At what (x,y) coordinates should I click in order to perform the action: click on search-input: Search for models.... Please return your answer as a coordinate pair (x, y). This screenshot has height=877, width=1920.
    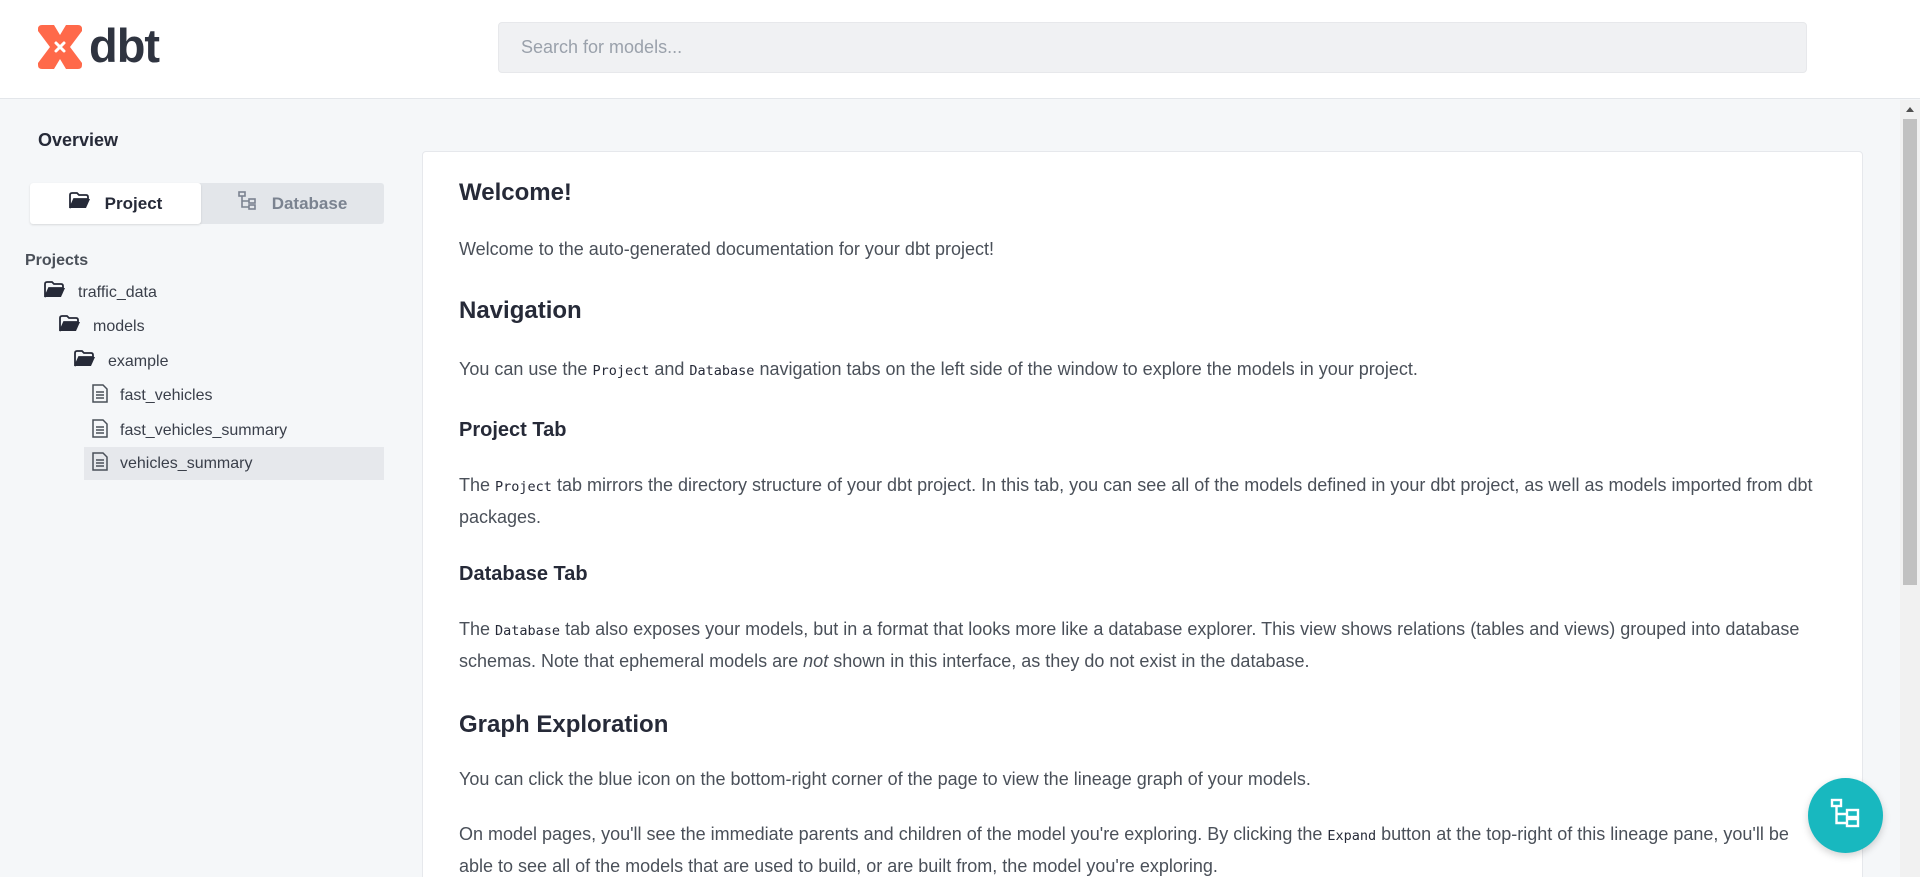
    Looking at the image, I should click on (1152, 47).